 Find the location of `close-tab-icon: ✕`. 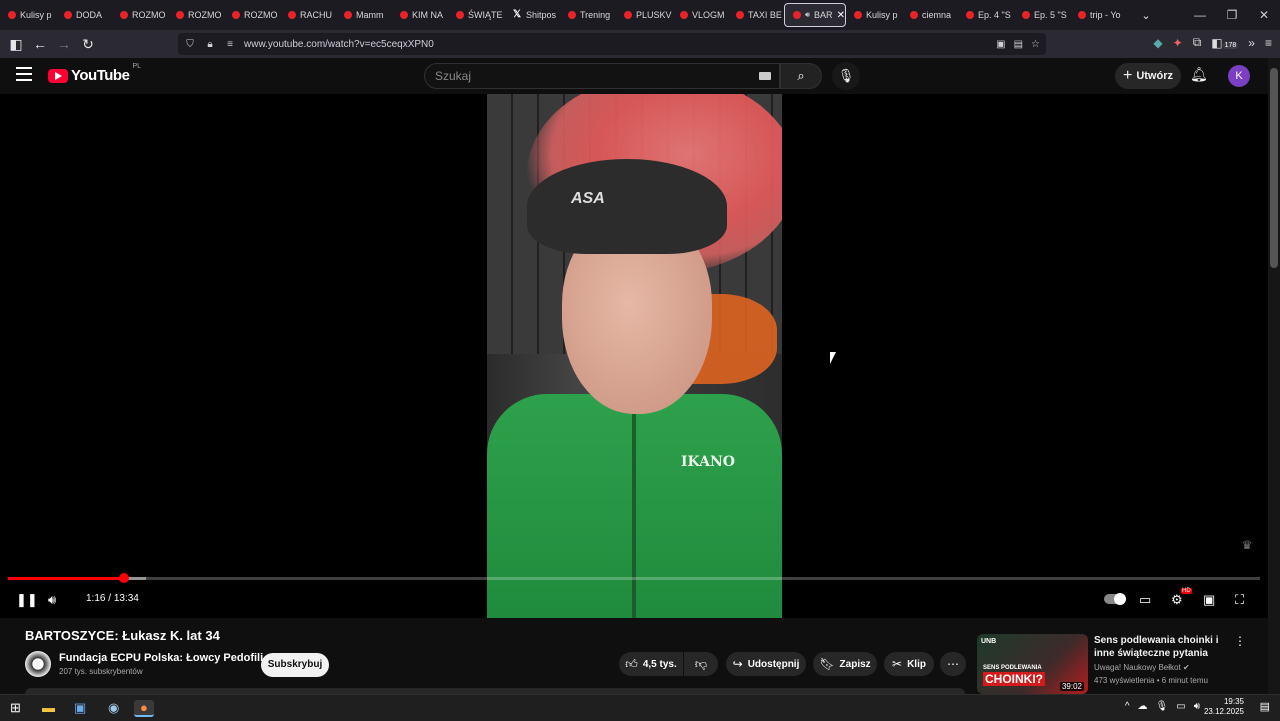

close-tab-icon: ✕ is located at coordinates (841, 15).